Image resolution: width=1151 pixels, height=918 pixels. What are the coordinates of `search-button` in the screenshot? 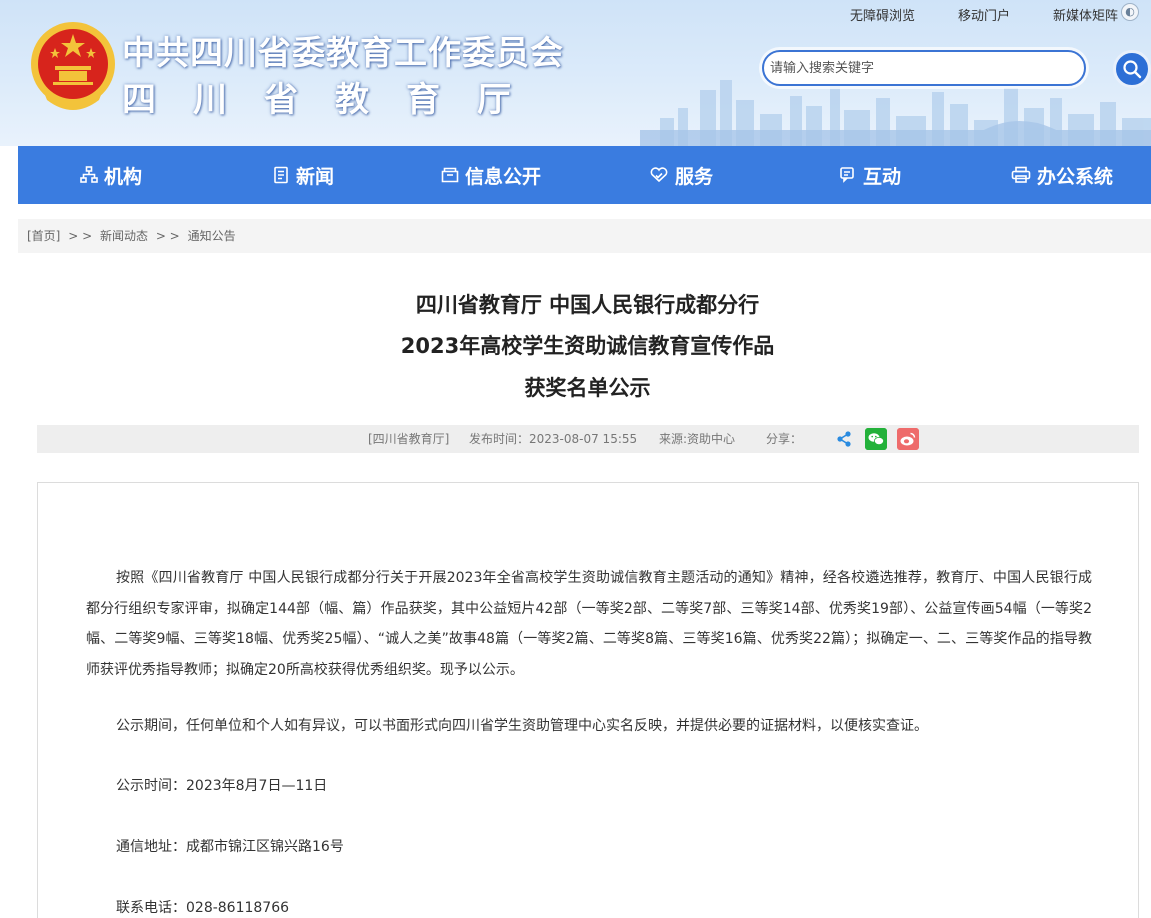 It's located at (1132, 69).